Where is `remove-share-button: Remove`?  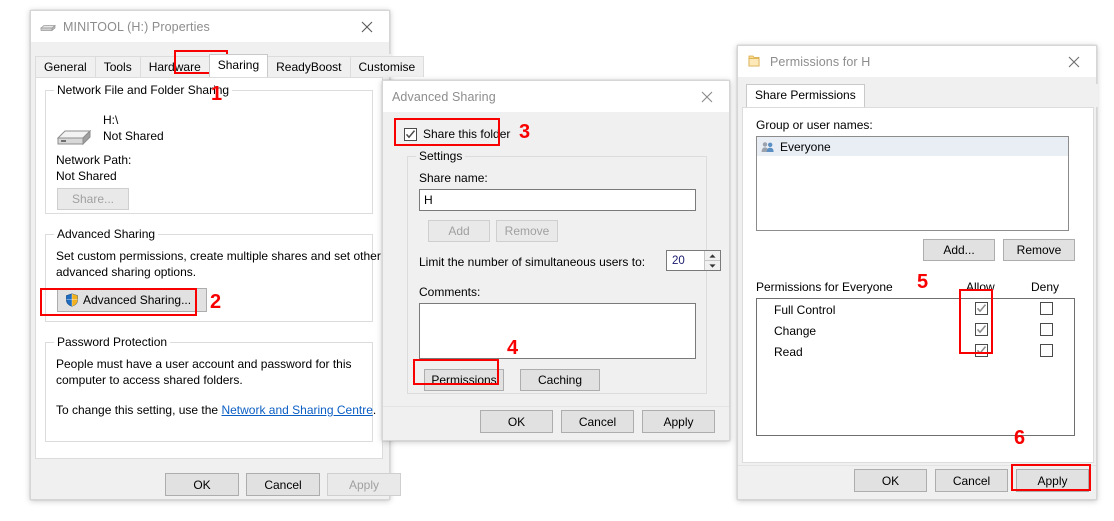 remove-share-button: Remove is located at coordinates (527, 231).